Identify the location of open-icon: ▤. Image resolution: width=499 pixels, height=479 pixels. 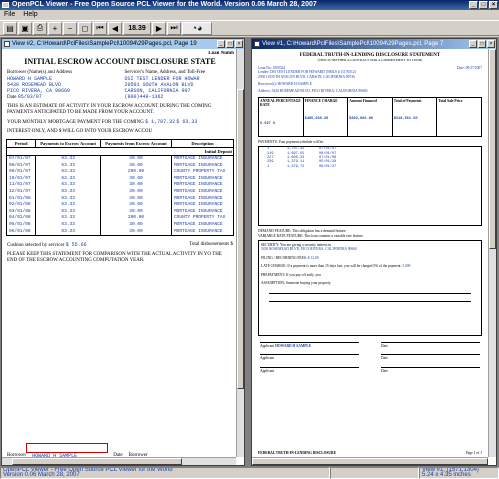
(10, 28).